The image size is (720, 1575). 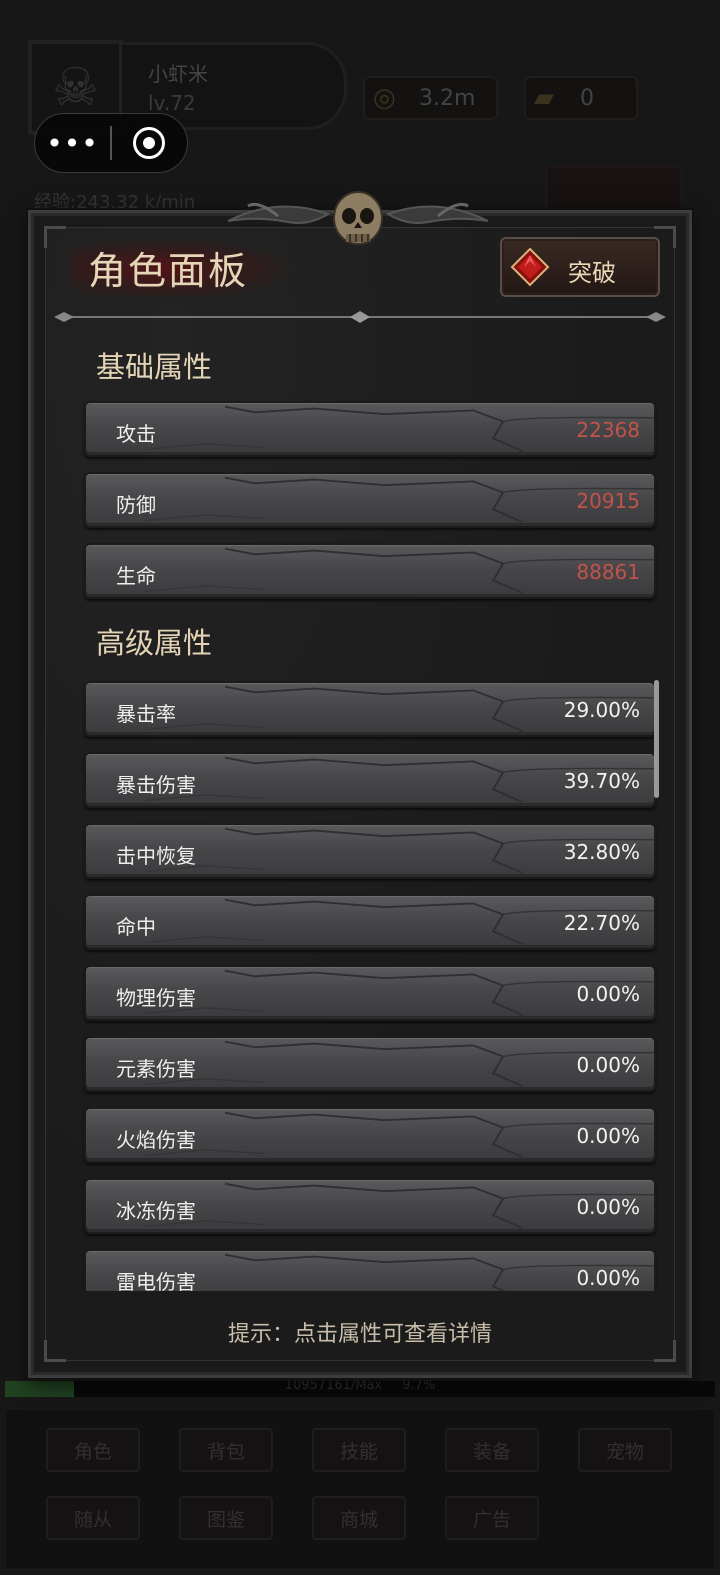 I want to click on stat-row: 暴击率 29.00%, so click(x=370, y=709).